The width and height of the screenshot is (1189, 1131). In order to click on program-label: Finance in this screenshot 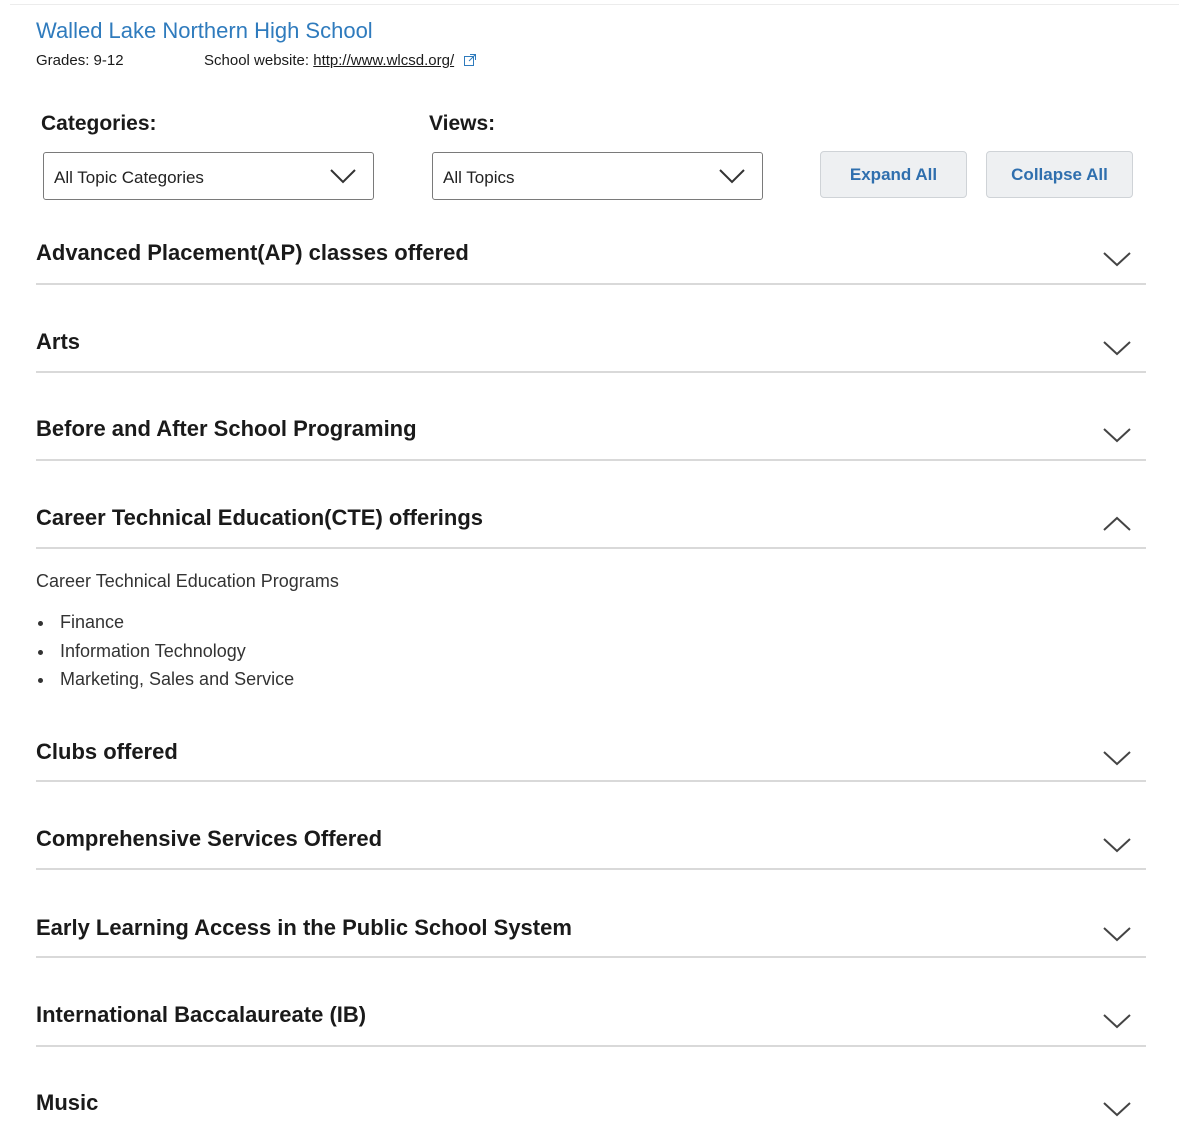, I will do `click(92, 622)`.